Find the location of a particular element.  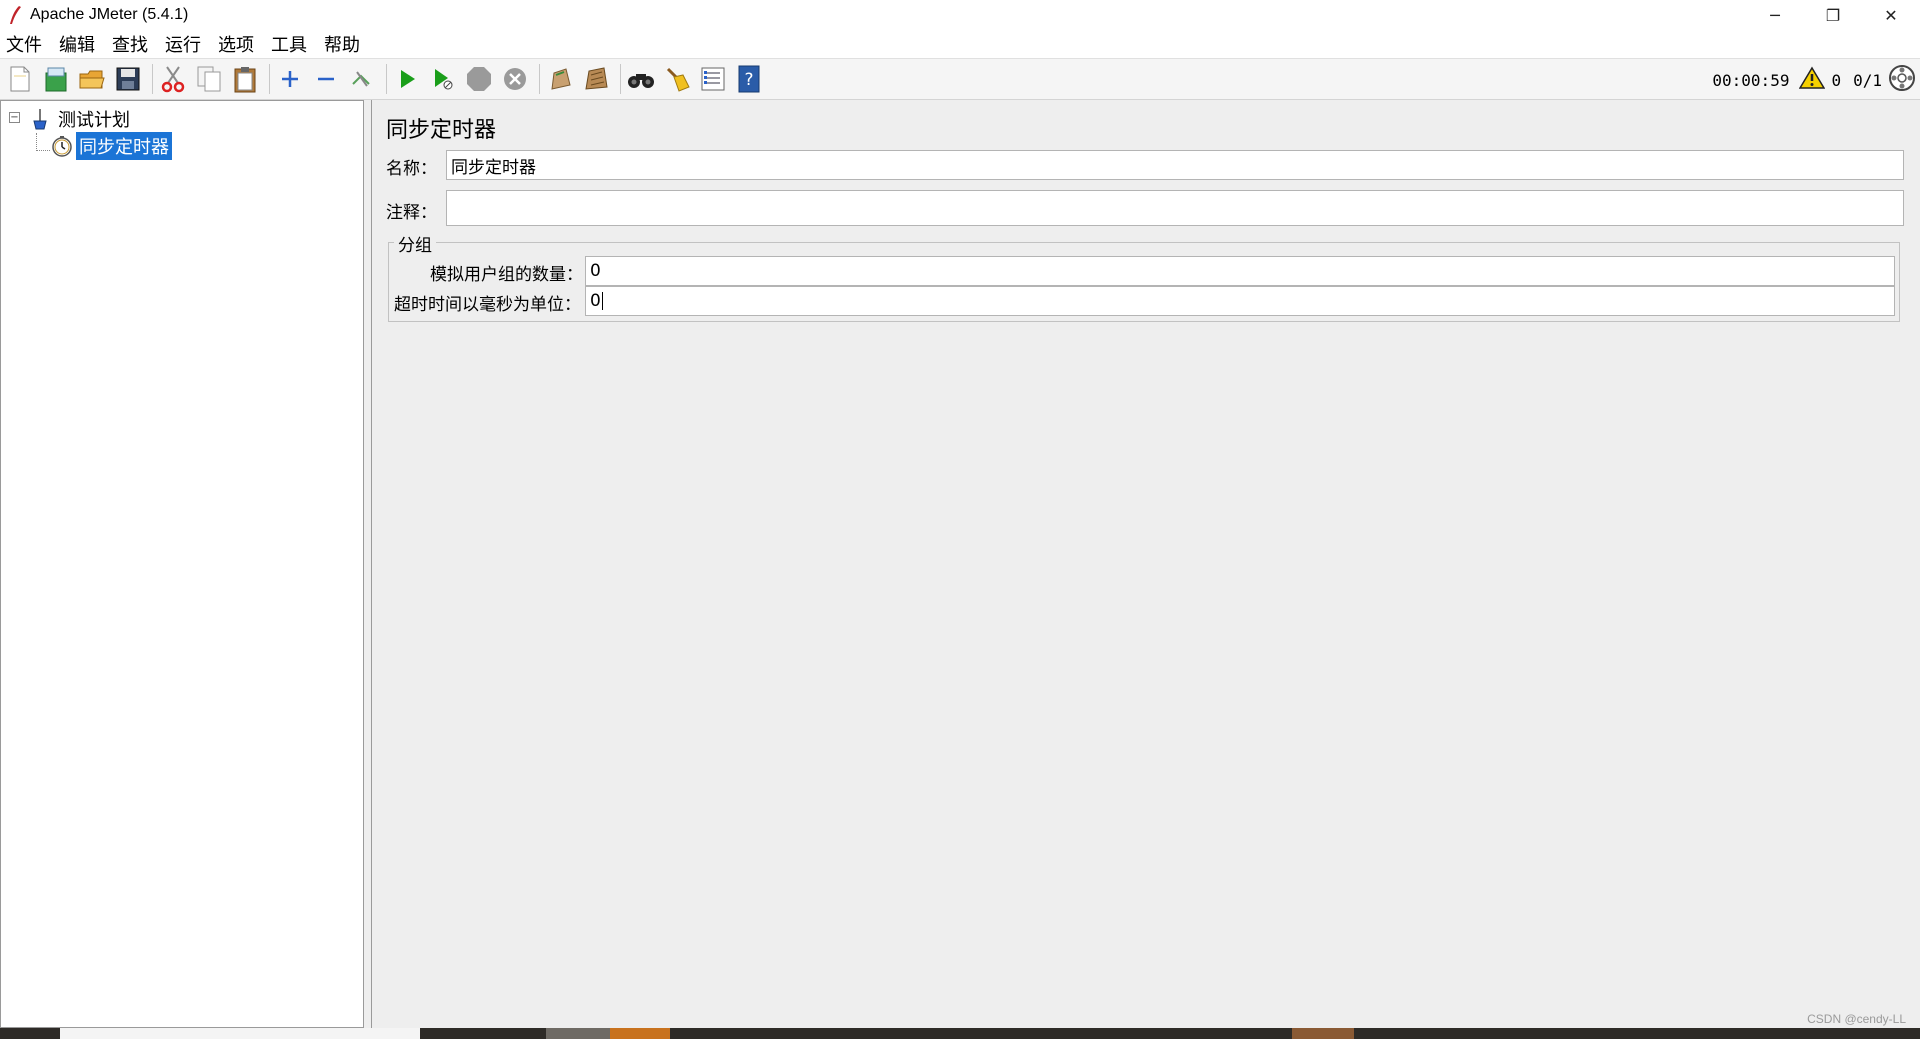

menu-run: 运行 is located at coordinates (183, 44).